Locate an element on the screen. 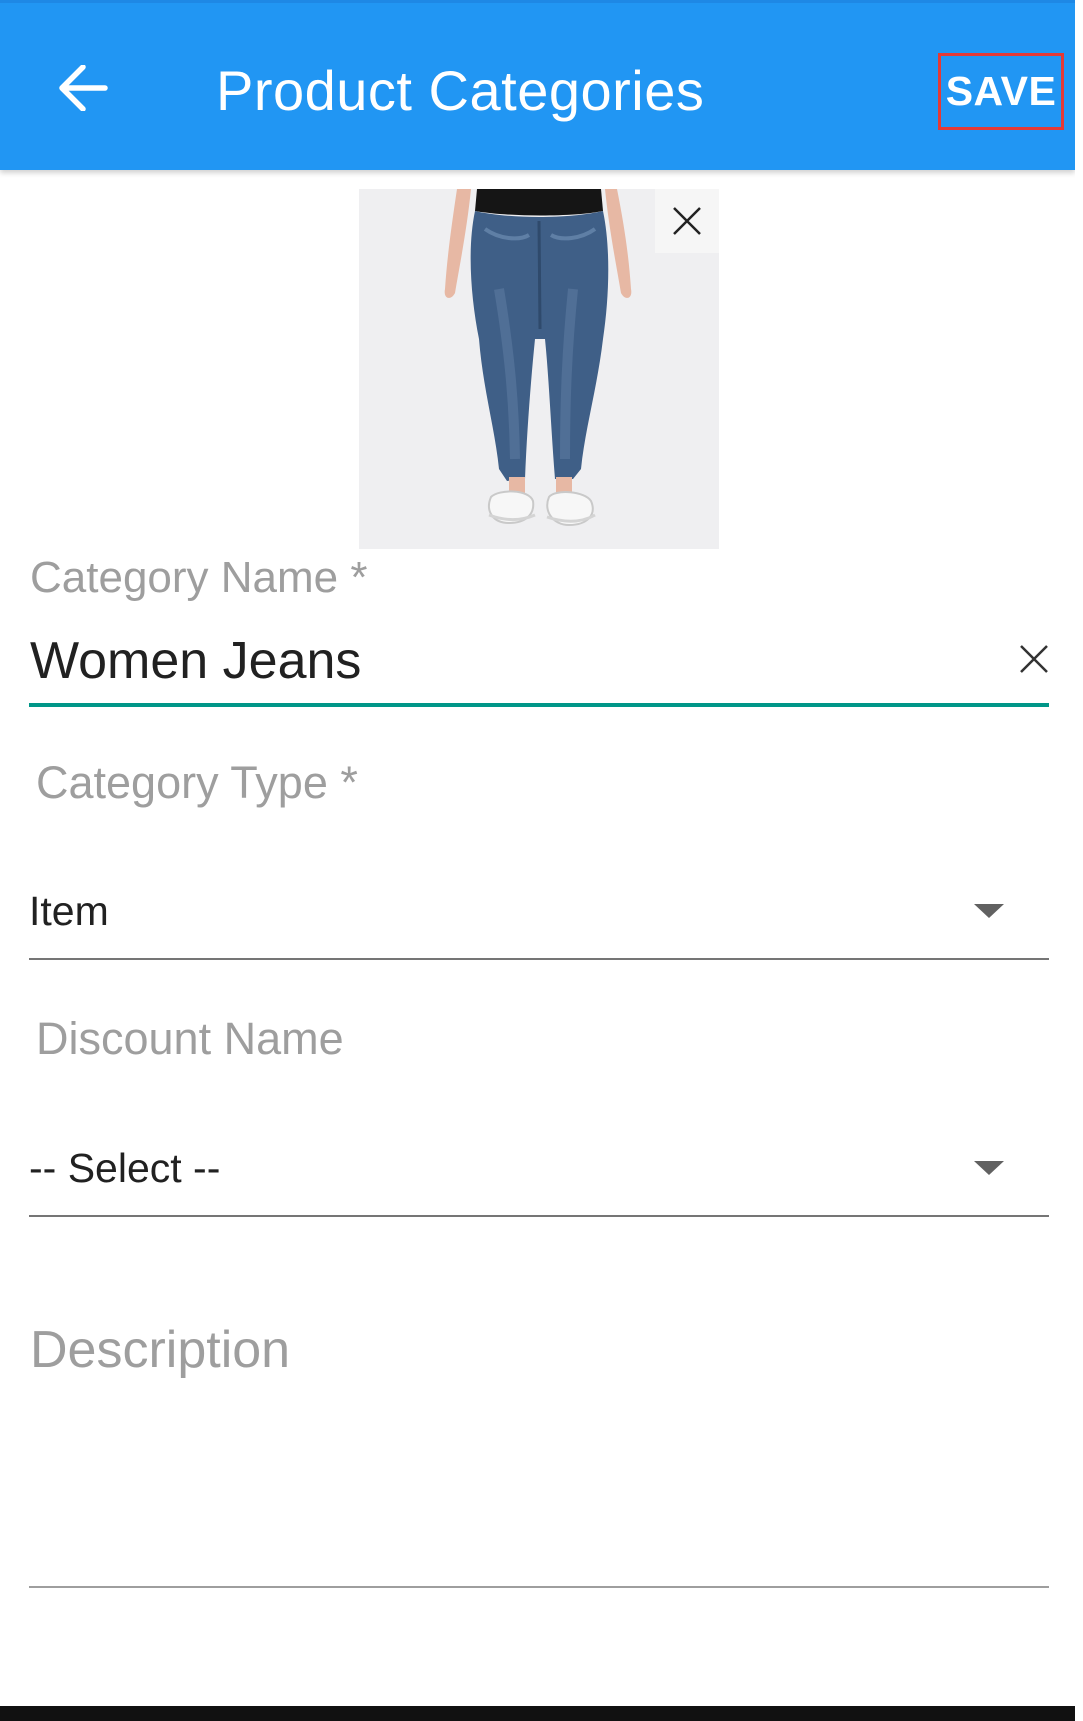  discount-name-label: Discount Name is located at coordinates (190, 1038).